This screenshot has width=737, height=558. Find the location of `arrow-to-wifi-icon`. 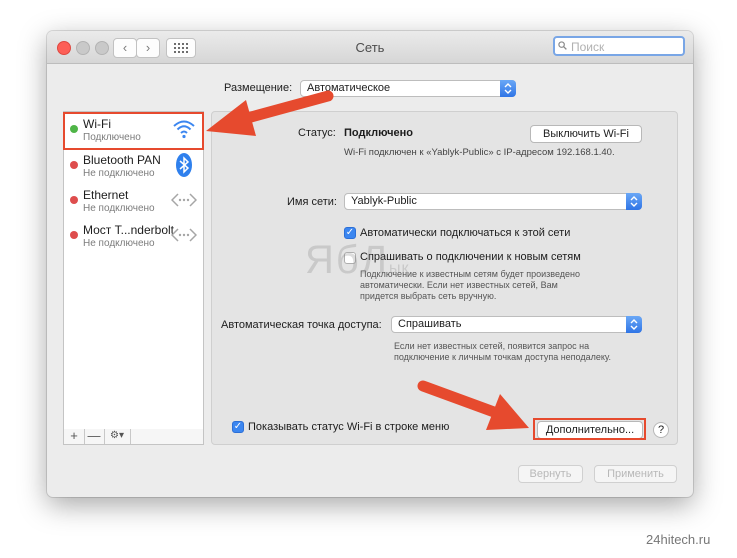

arrow-to-wifi-icon is located at coordinates (270, 113).